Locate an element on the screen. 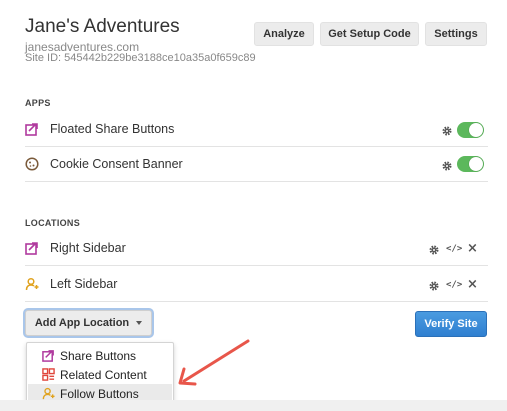 The image size is (507, 411). locations-section-label: LOCATIONS is located at coordinates (53, 223).